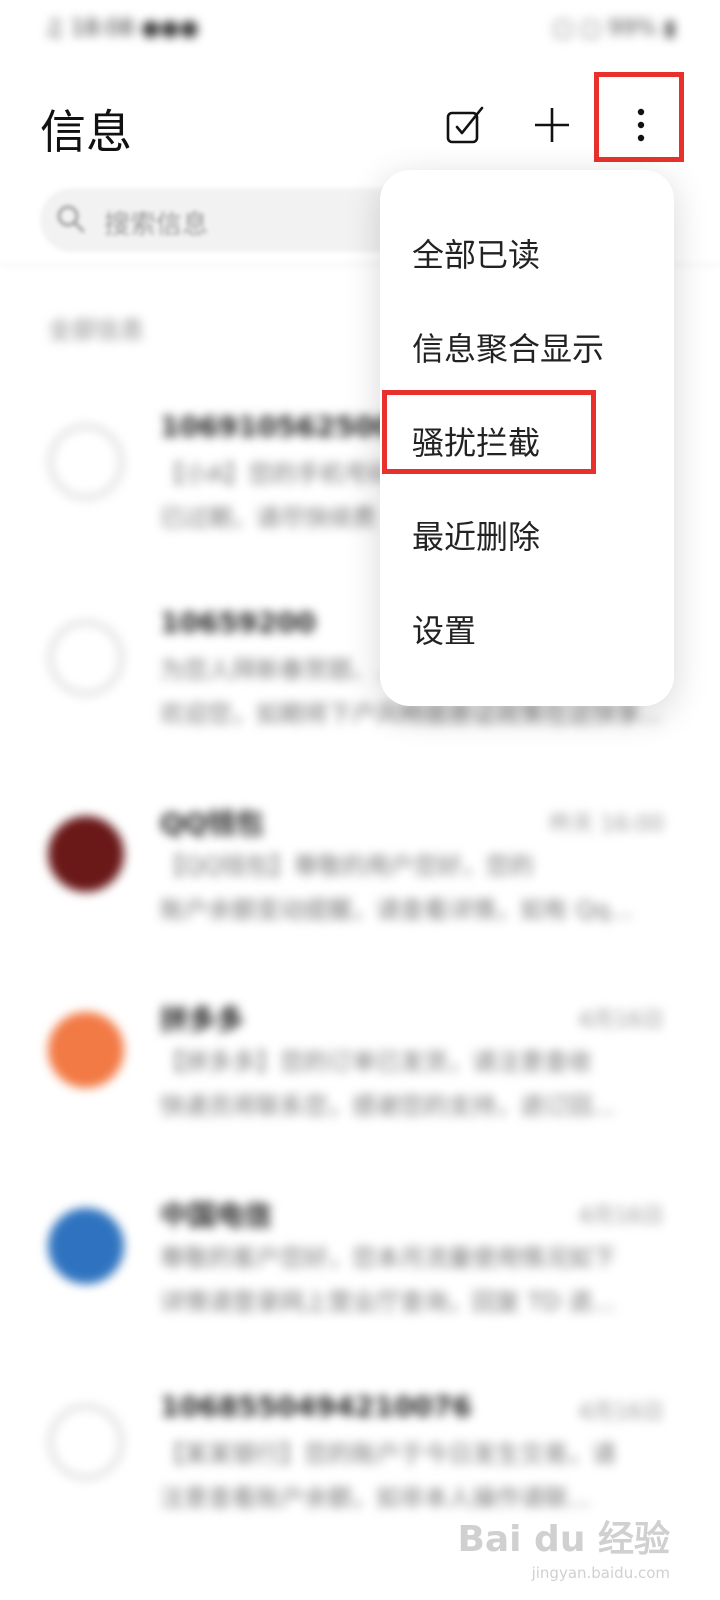 The height and width of the screenshot is (1600, 720). I want to click on conversation-preview: 【某某银行】您的账户于今日发生交易，请, so click(388, 1454).